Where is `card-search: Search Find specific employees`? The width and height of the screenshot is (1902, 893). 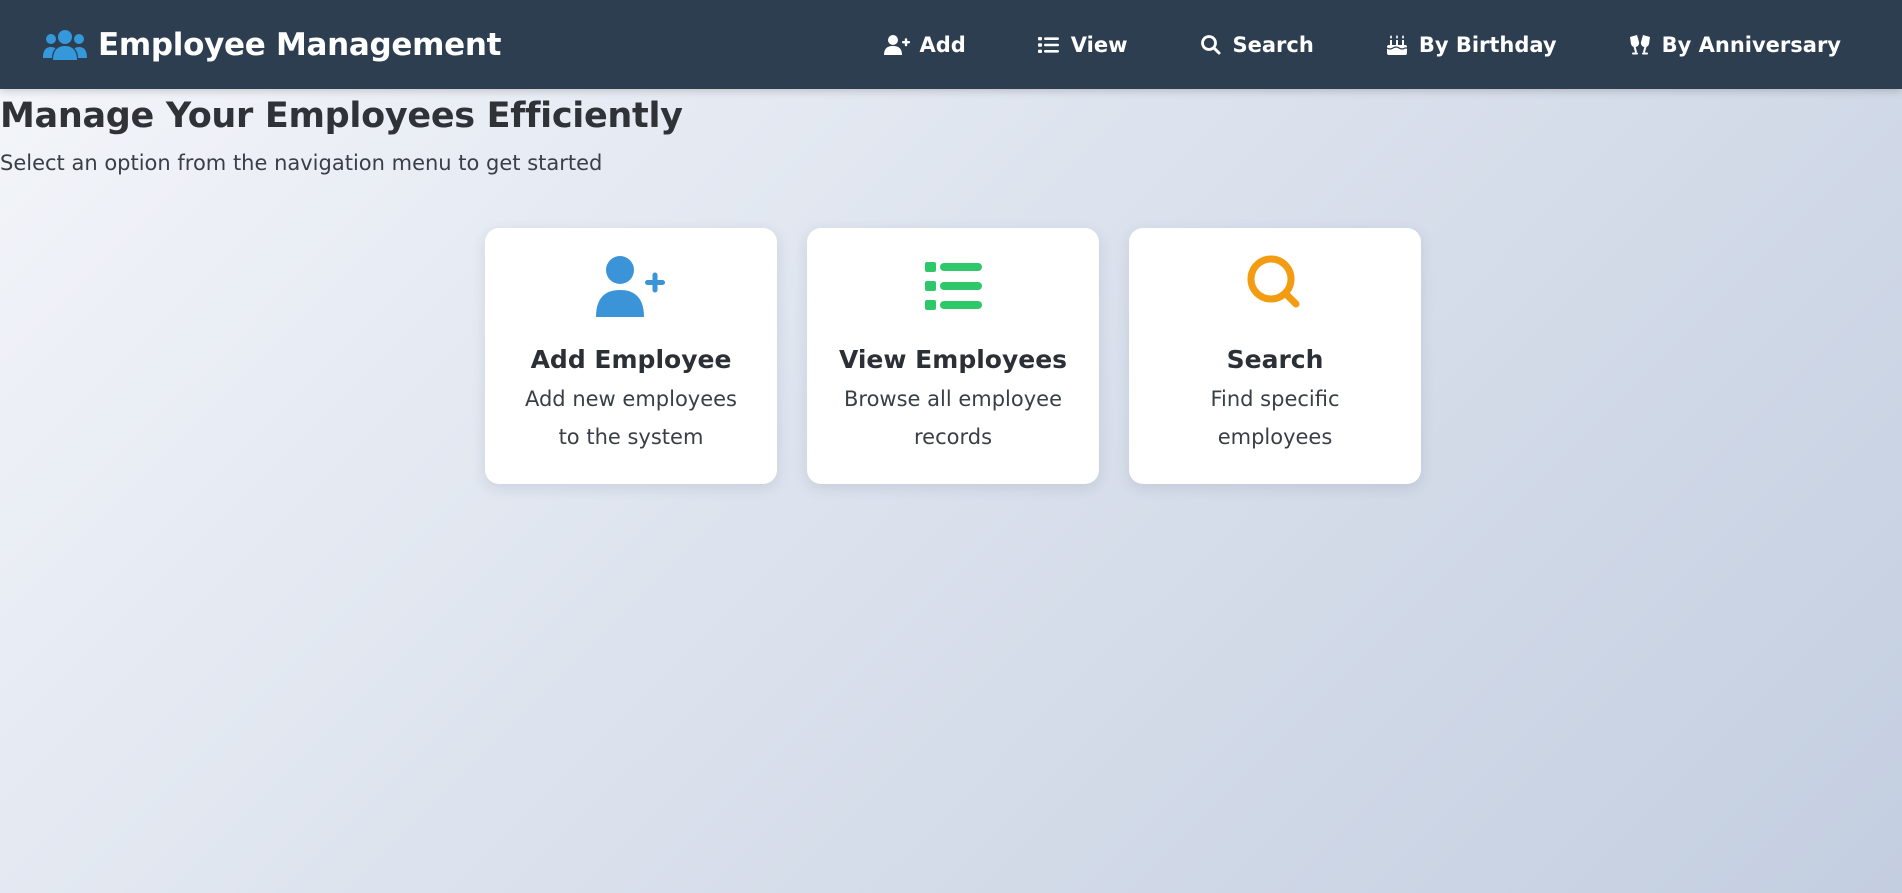 card-search: Search Find specific employees is located at coordinates (1275, 356).